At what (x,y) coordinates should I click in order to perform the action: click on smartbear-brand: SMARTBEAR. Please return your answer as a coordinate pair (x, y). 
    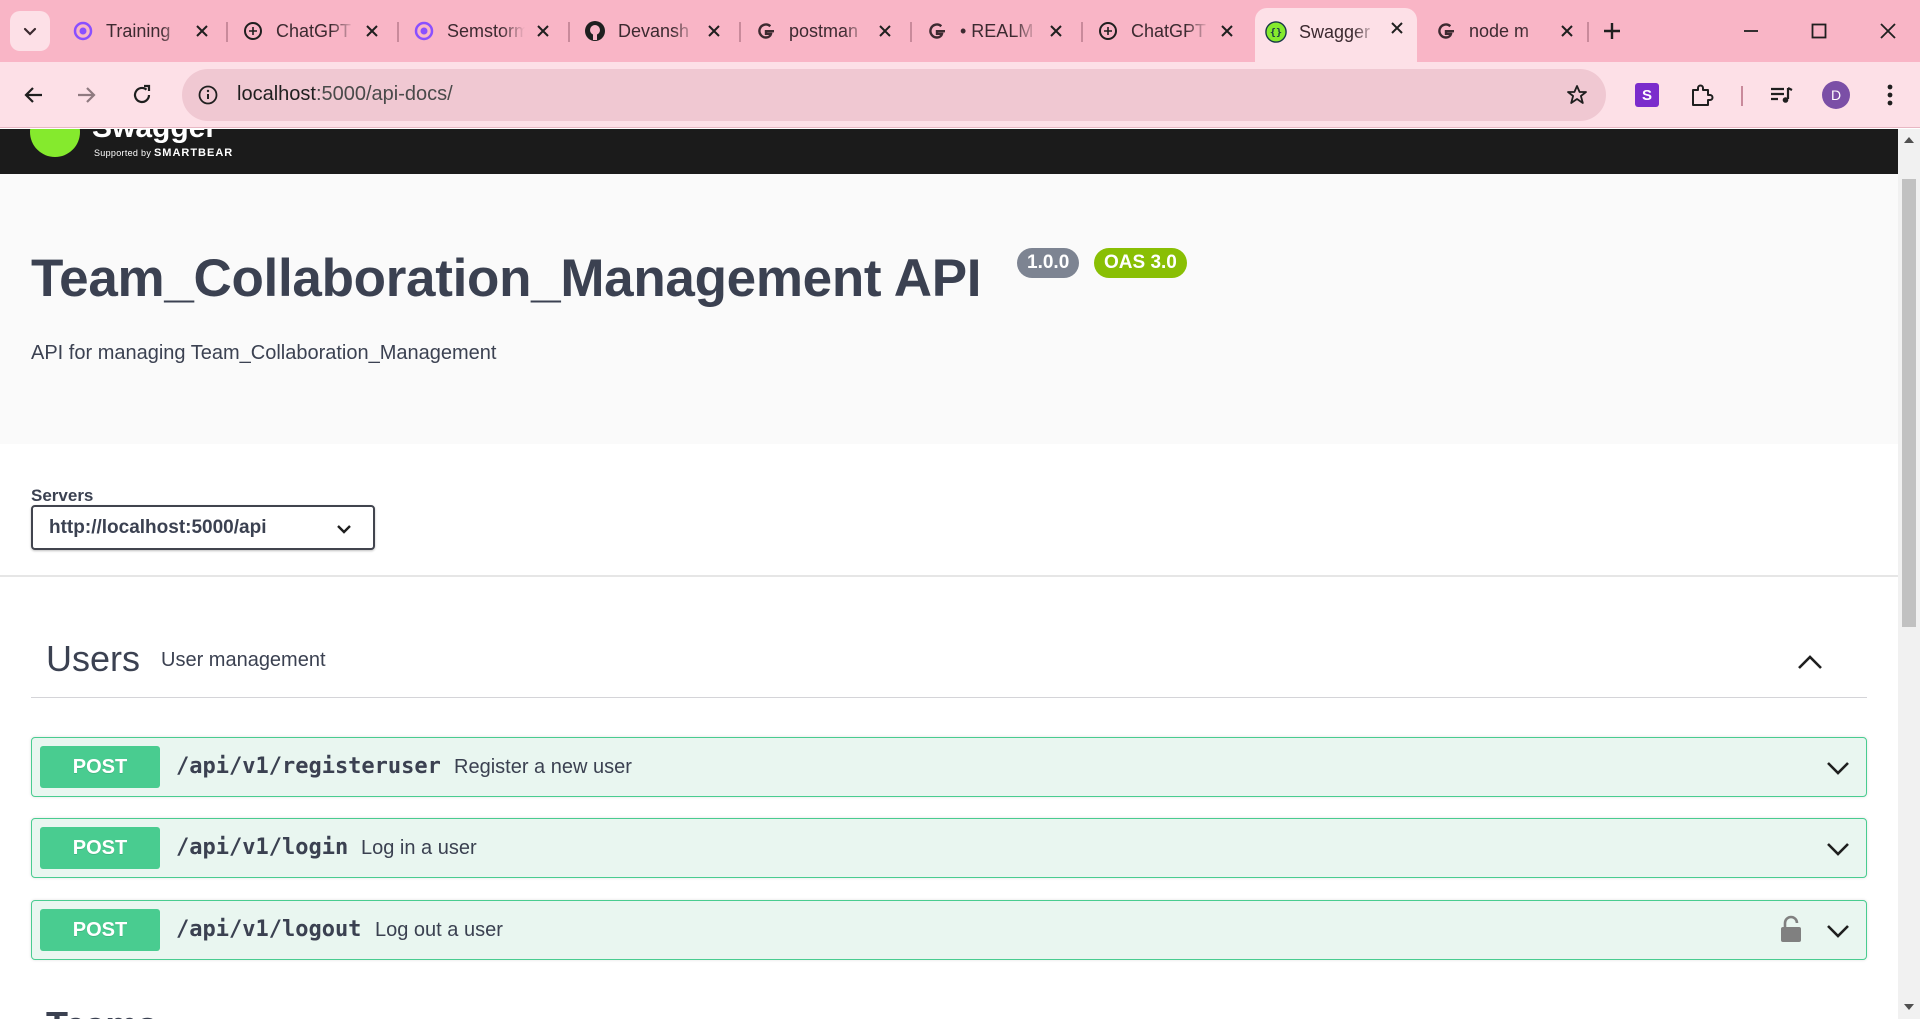
    Looking at the image, I should click on (193, 153).